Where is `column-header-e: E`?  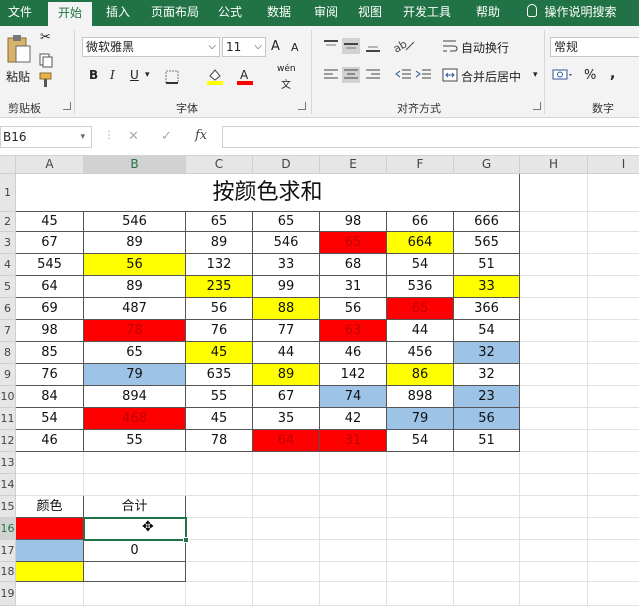
column-header-e: E is located at coordinates (353, 165).